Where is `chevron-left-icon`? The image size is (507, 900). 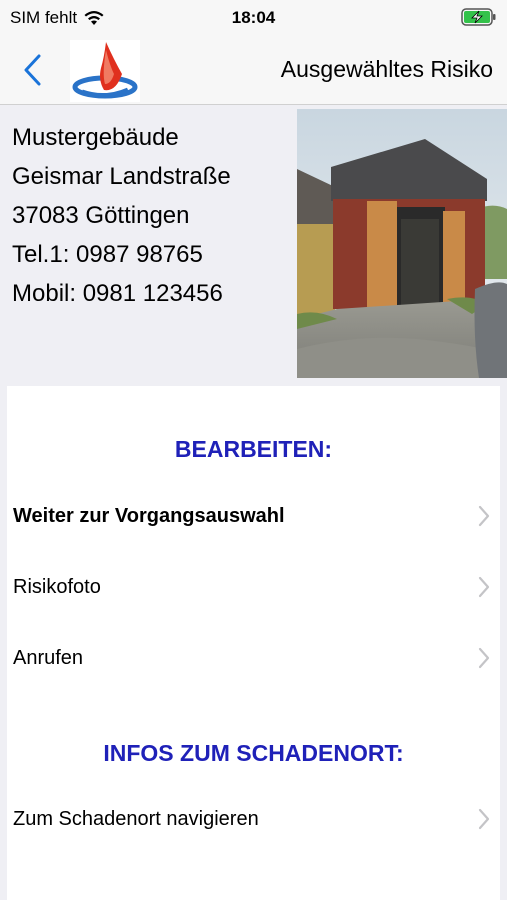 chevron-left-icon is located at coordinates (32, 70).